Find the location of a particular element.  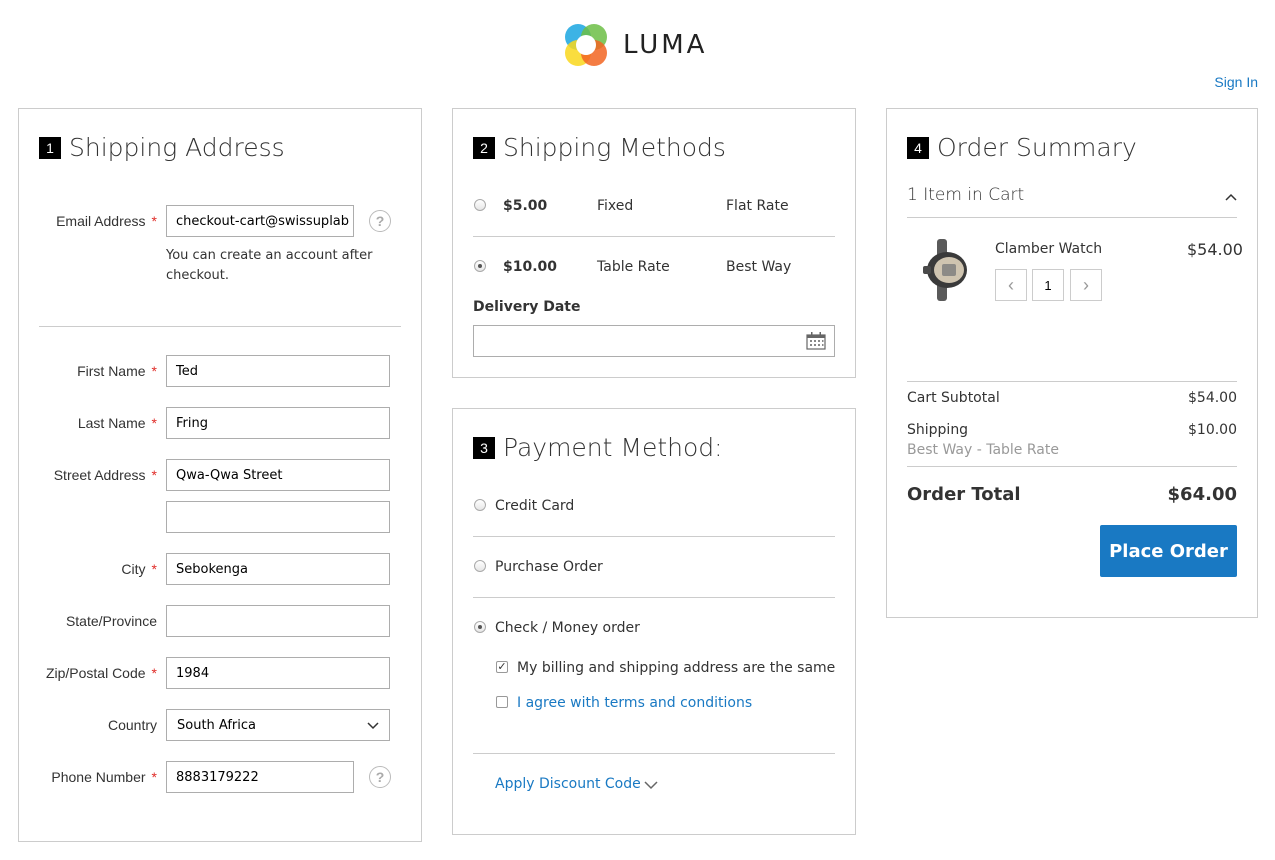

billing-same-checkbox: ✓ is located at coordinates (502, 667).